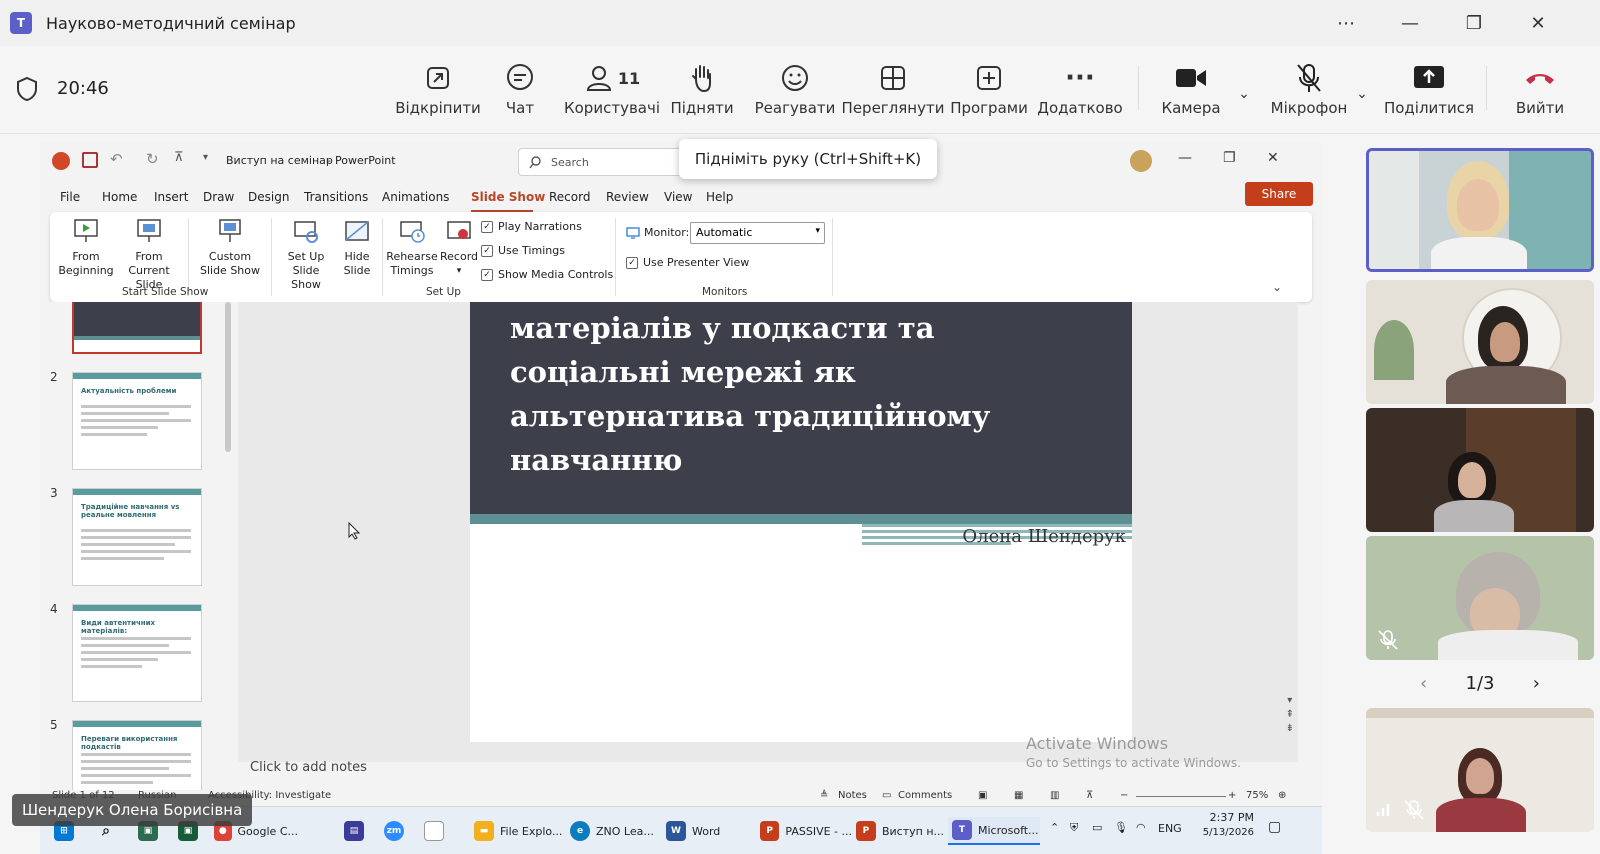 The width and height of the screenshot is (1600, 854). Describe the element at coordinates (687, 262) in the screenshot. I see `use-presenter-view-checkbox: ✓ Use Presenter View` at that location.